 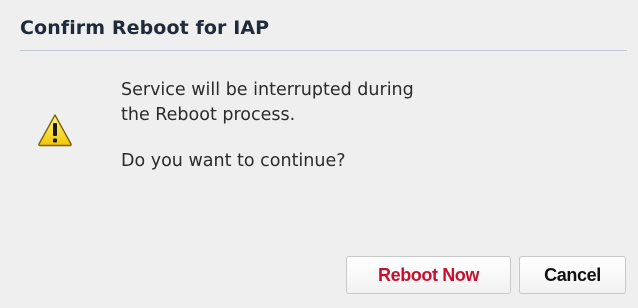 What do you see at coordinates (267, 90) in the screenshot?
I see `message-line-1: Service will be interrupted during` at bounding box center [267, 90].